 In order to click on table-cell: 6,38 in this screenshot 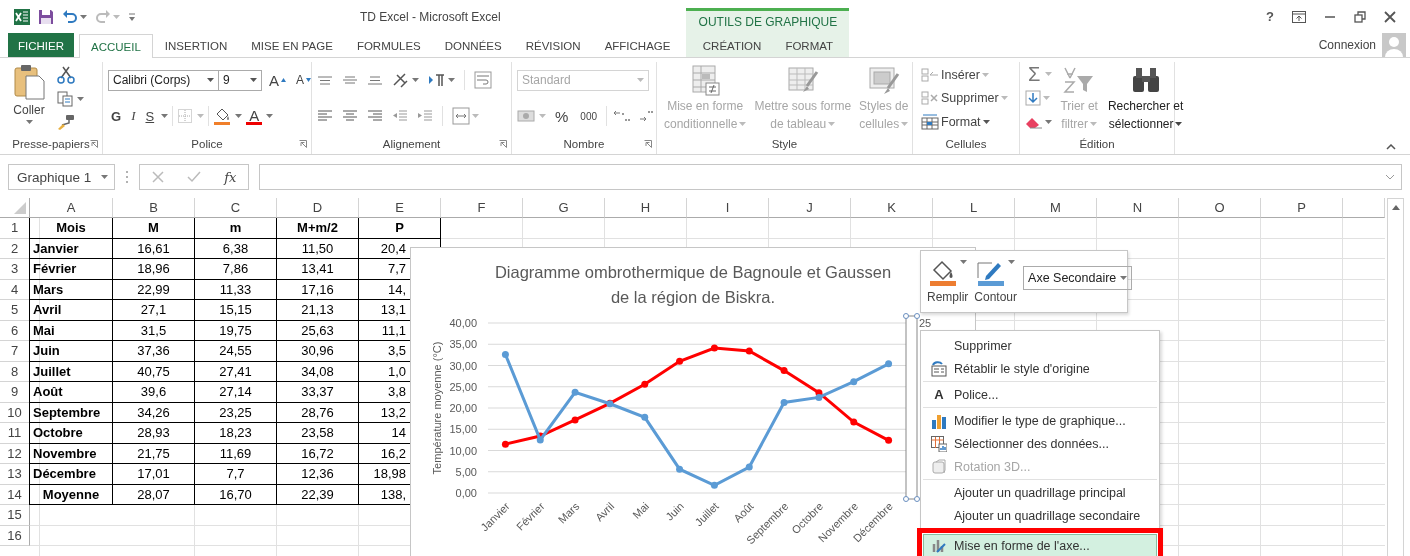, I will do `click(236, 248)`.